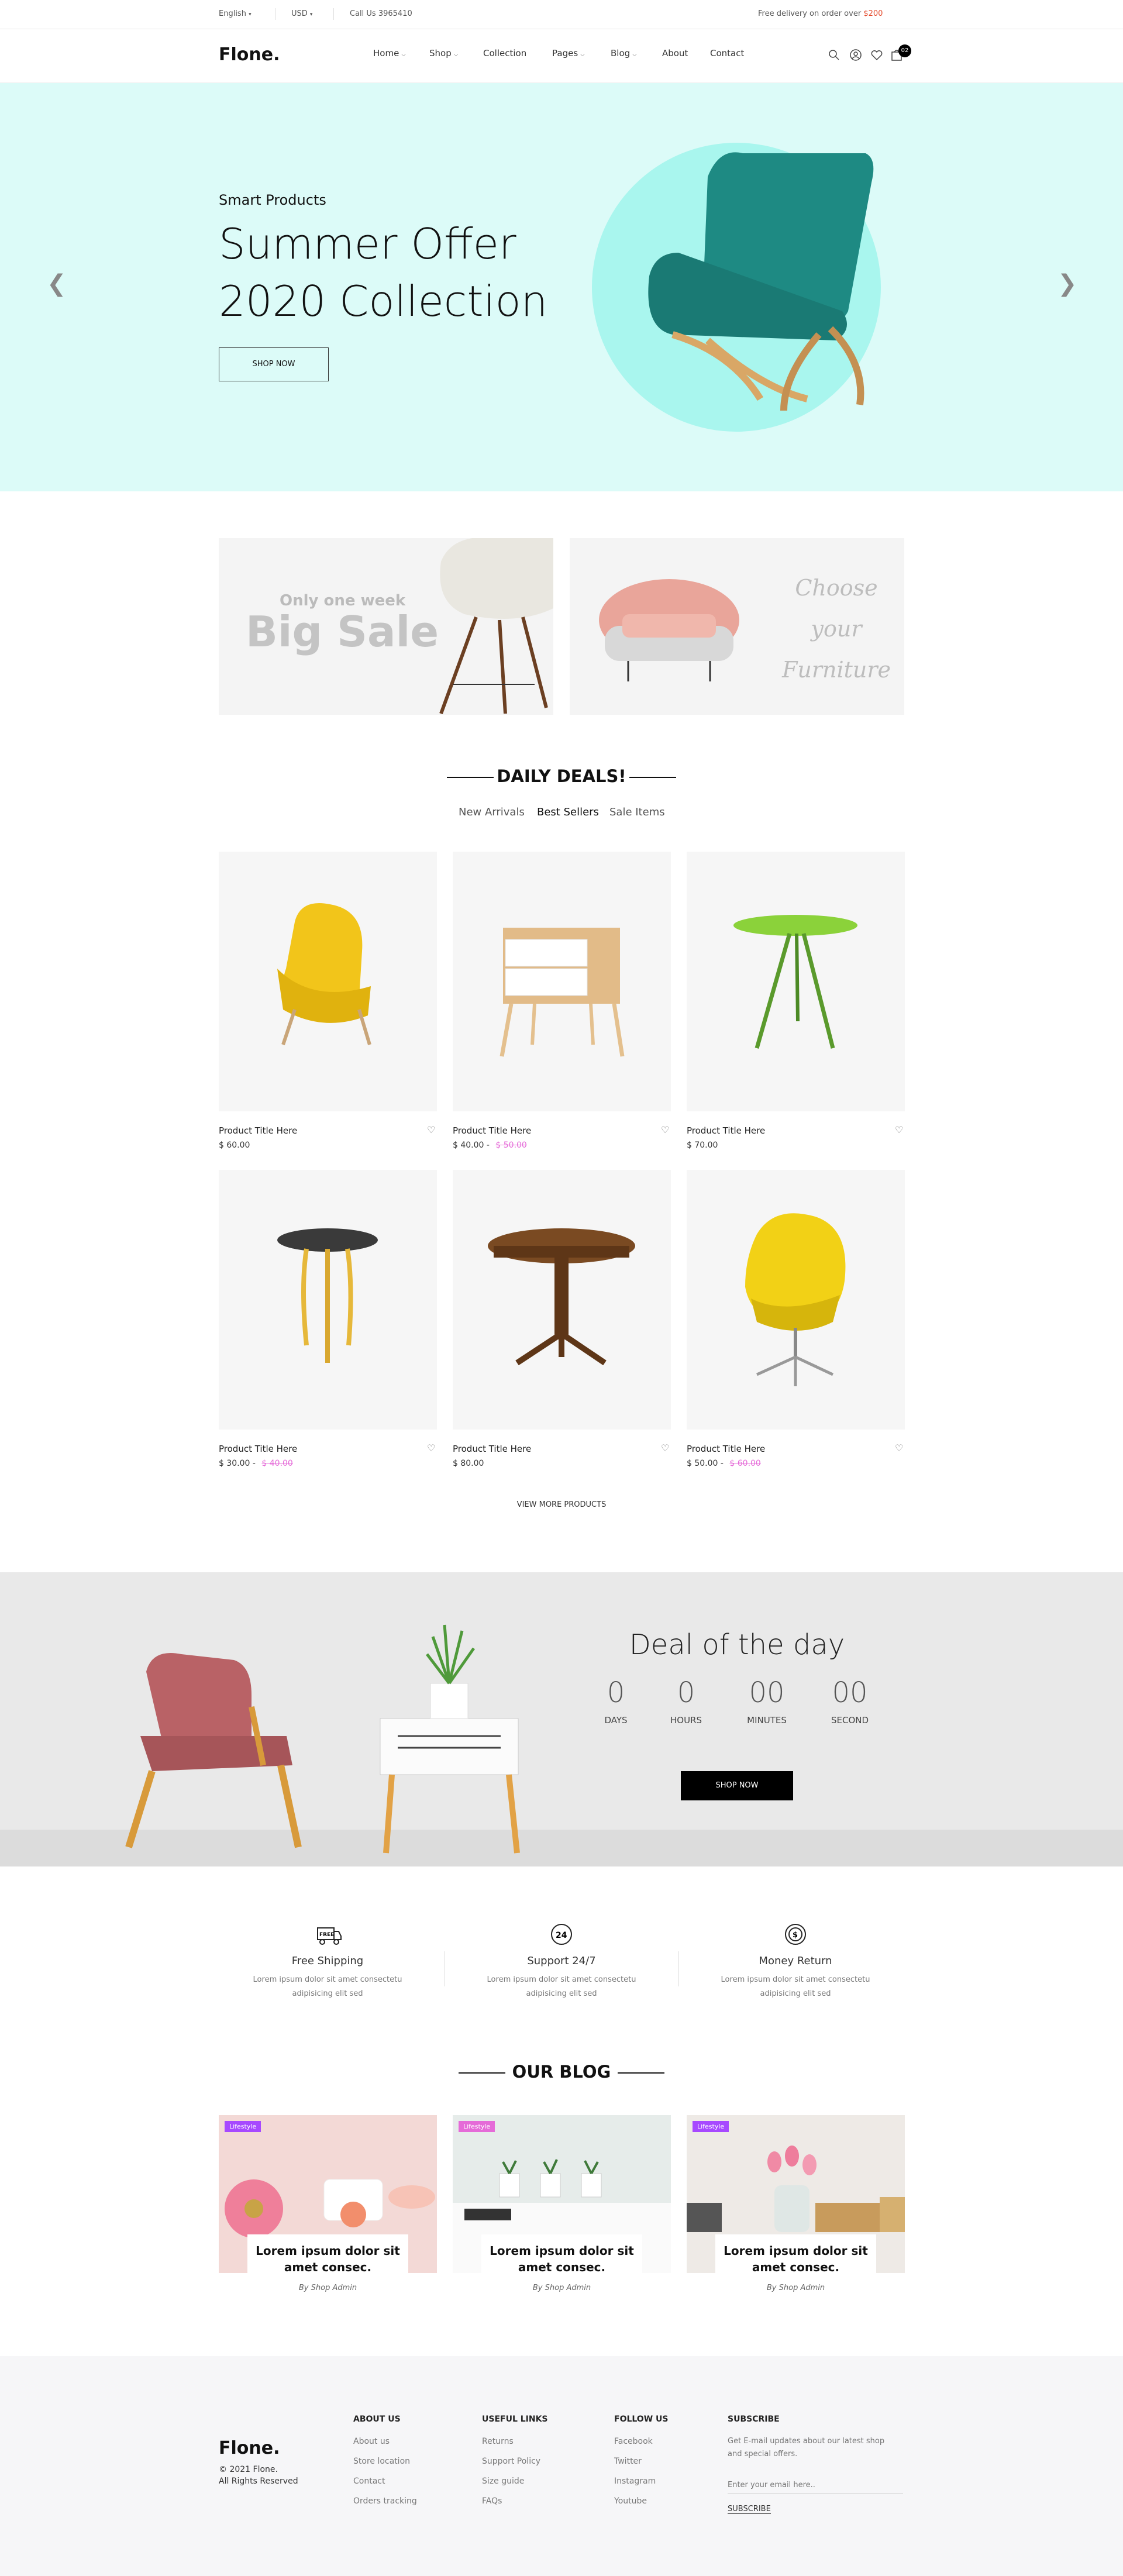 The image size is (1123, 2576). What do you see at coordinates (855, 55) in the screenshot?
I see `account-icon` at bounding box center [855, 55].